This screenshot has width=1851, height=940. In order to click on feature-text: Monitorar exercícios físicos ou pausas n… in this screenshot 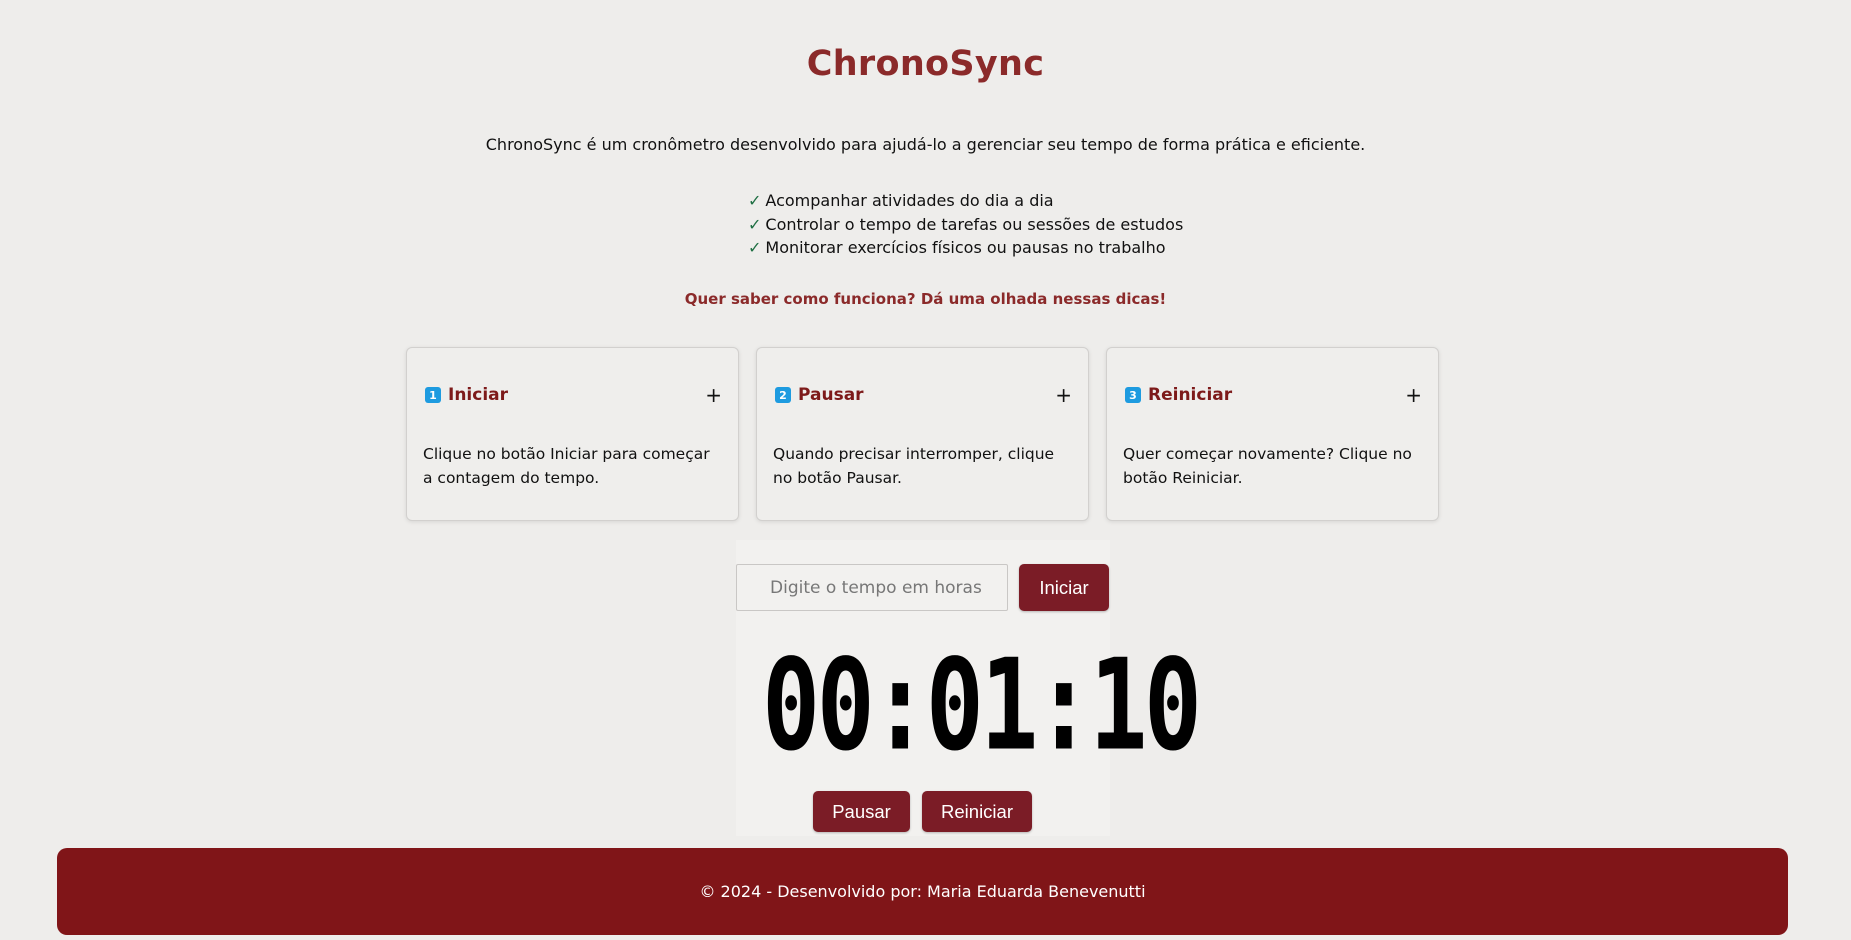, I will do `click(965, 247)`.